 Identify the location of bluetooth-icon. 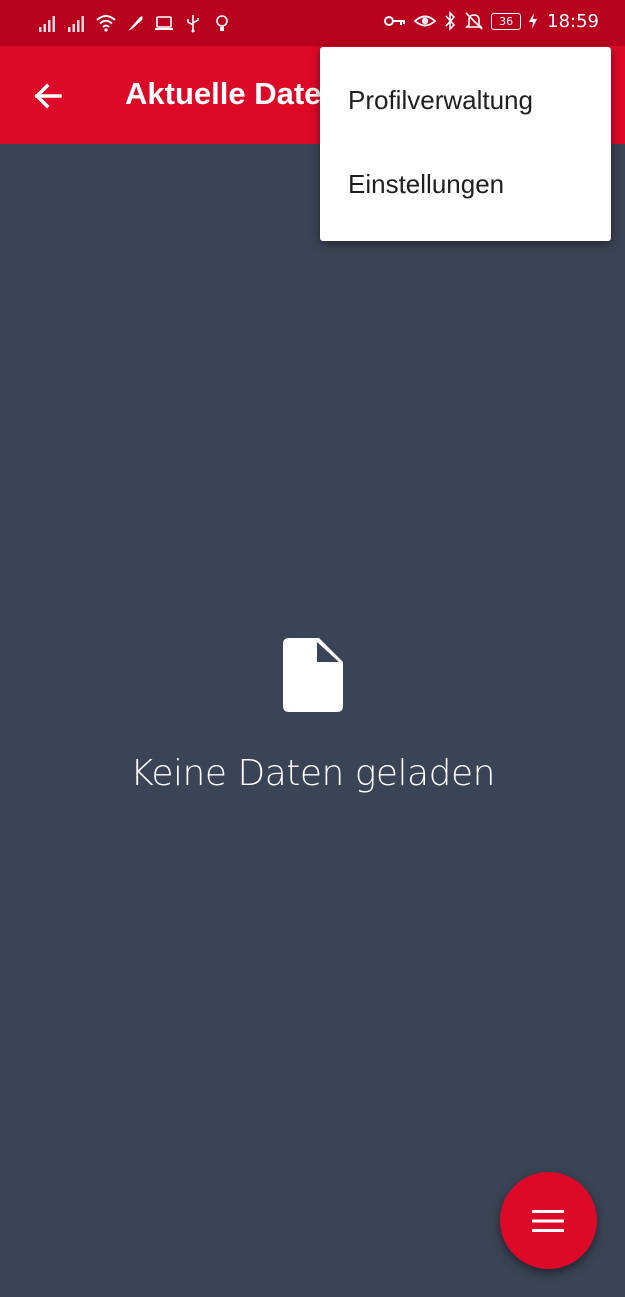
(450, 21).